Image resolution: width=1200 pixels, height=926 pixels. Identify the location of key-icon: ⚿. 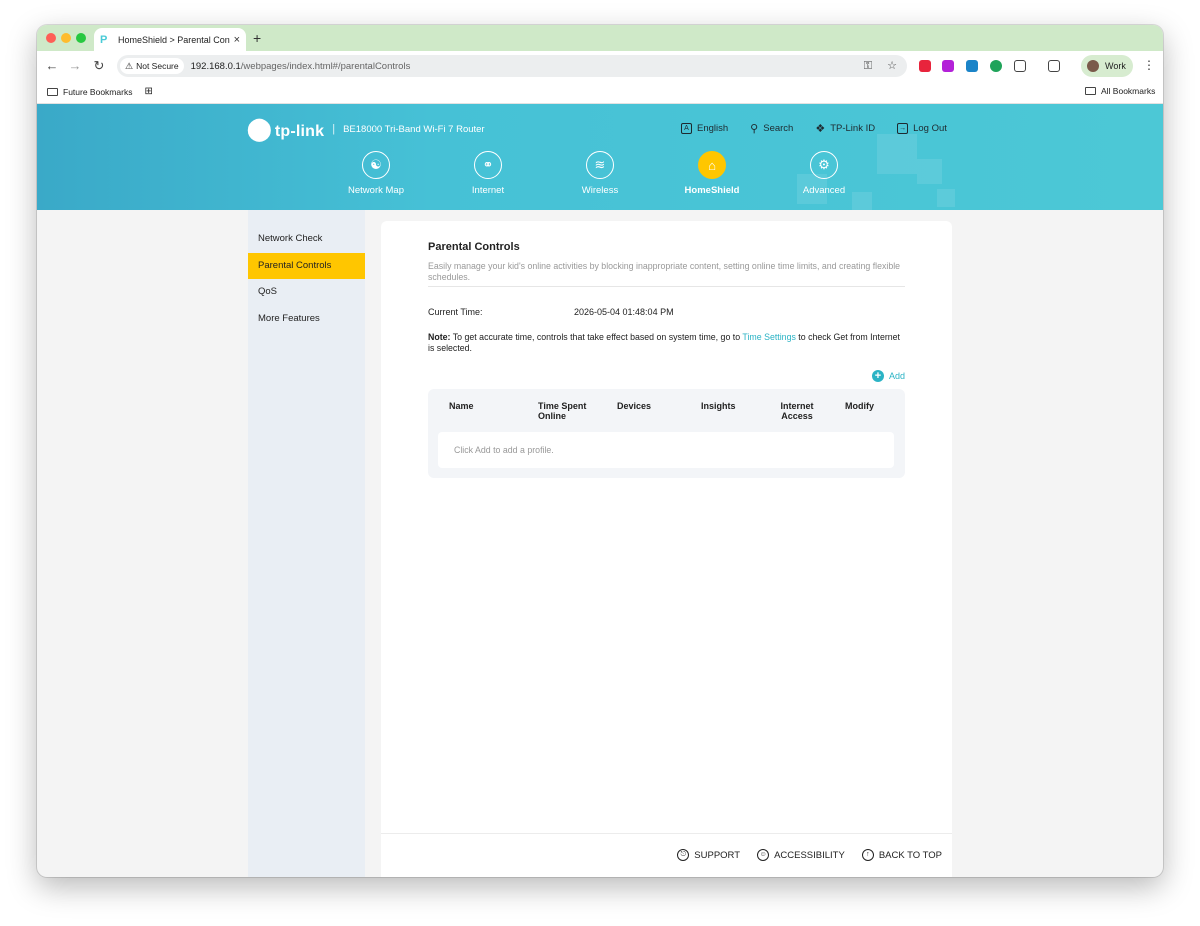
(868, 66).